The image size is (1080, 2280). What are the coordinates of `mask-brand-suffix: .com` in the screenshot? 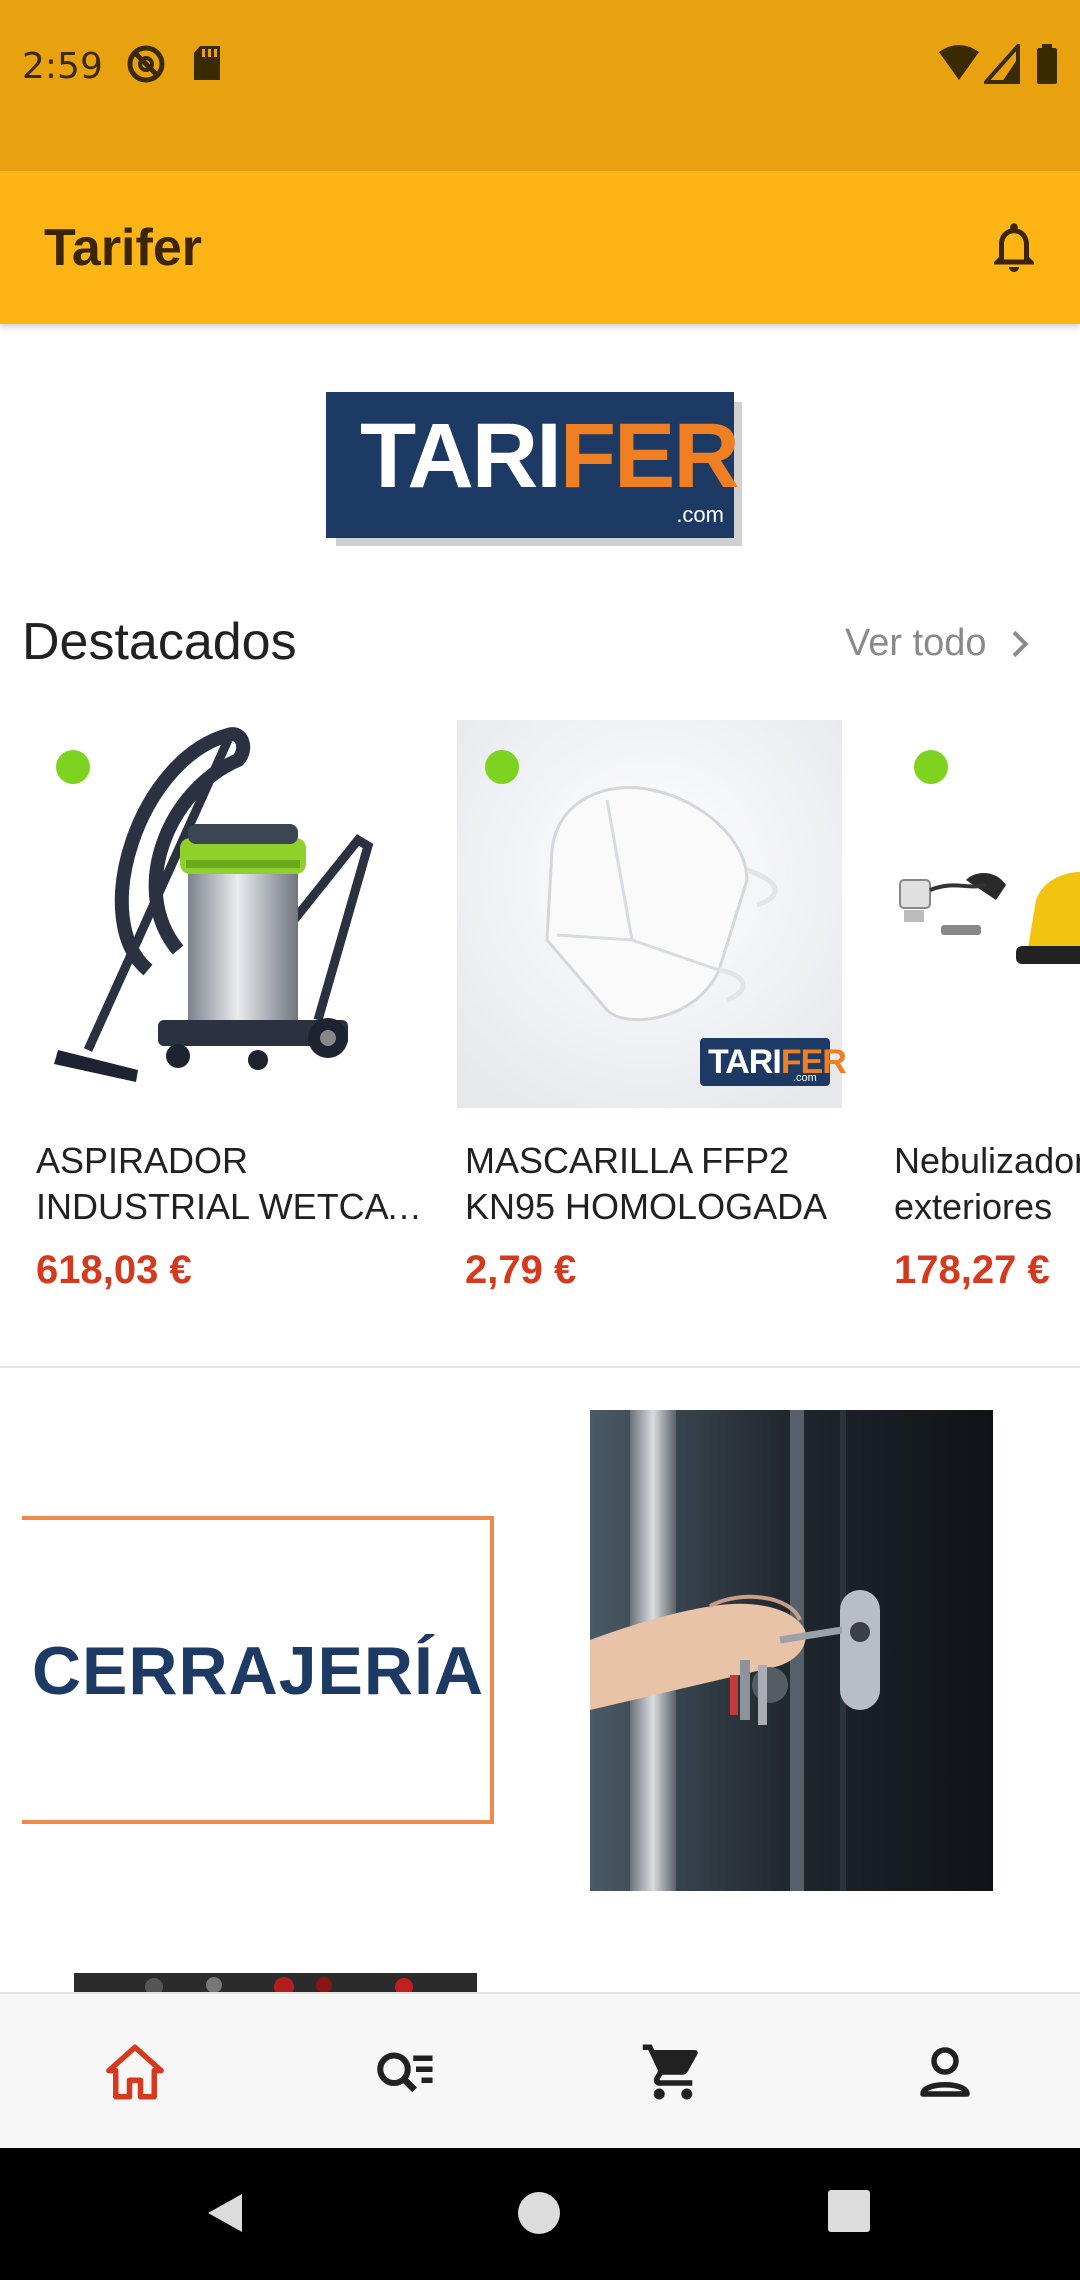 It's located at (805, 1078).